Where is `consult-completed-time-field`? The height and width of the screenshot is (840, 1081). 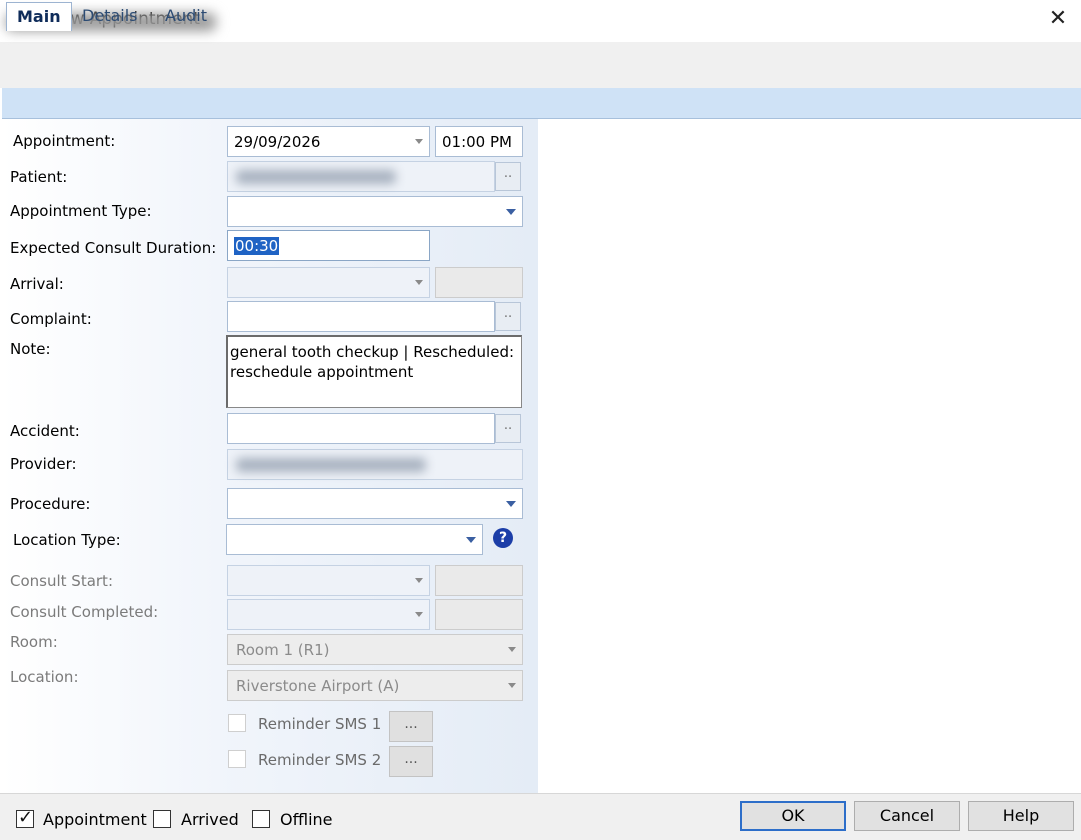 consult-completed-time-field is located at coordinates (479, 614).